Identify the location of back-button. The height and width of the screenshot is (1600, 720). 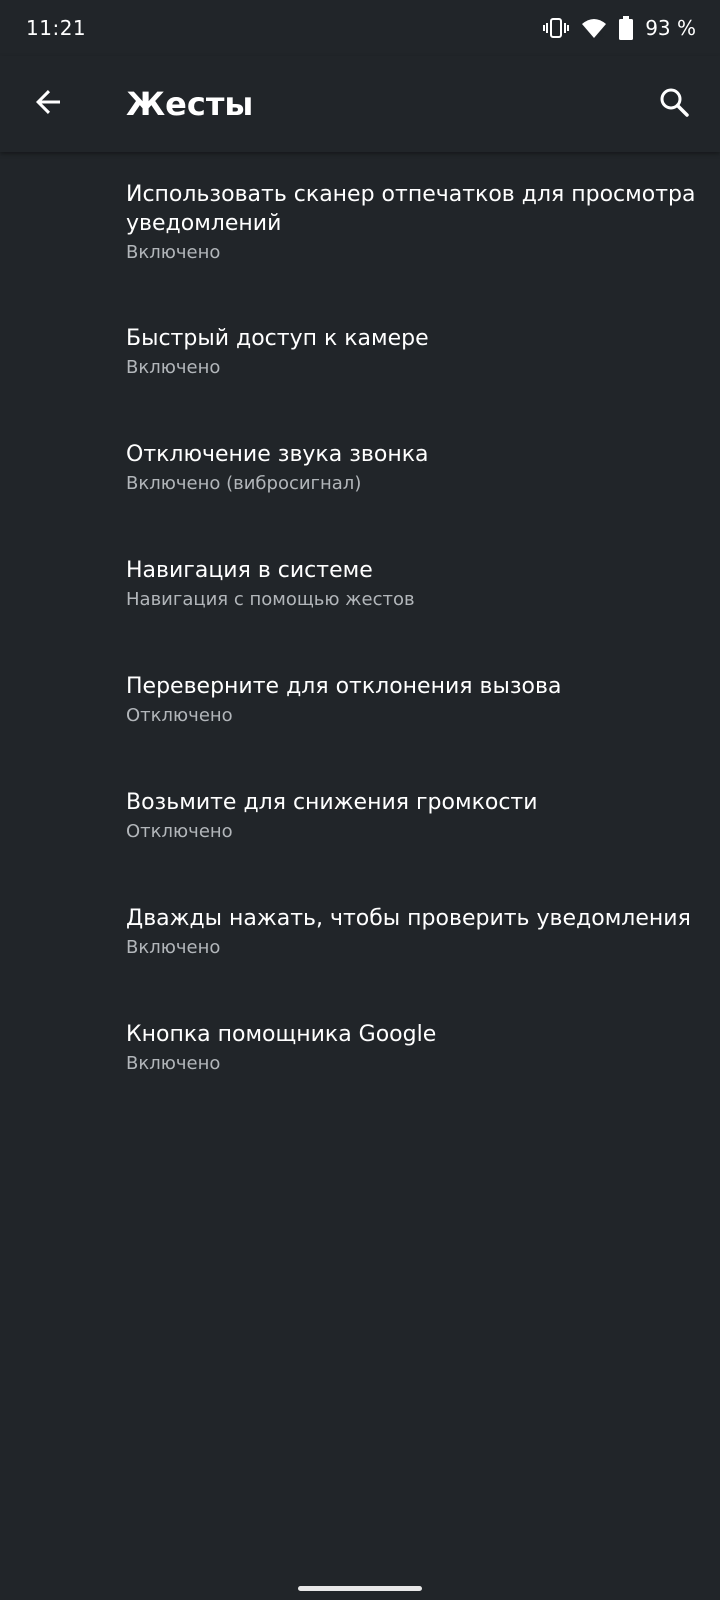
(48, 104).